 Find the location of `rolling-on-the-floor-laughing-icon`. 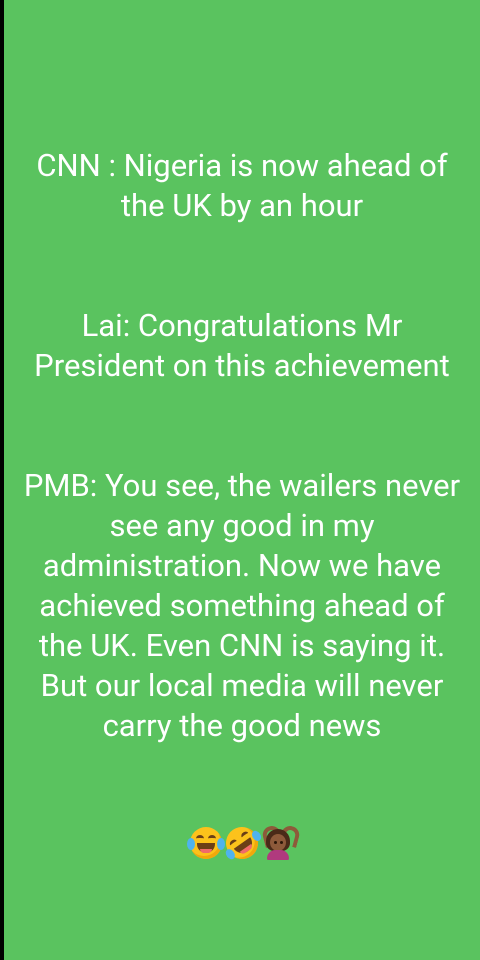

rolling-on-the-floor-laughing-icon is located at coordinates (241, 842).